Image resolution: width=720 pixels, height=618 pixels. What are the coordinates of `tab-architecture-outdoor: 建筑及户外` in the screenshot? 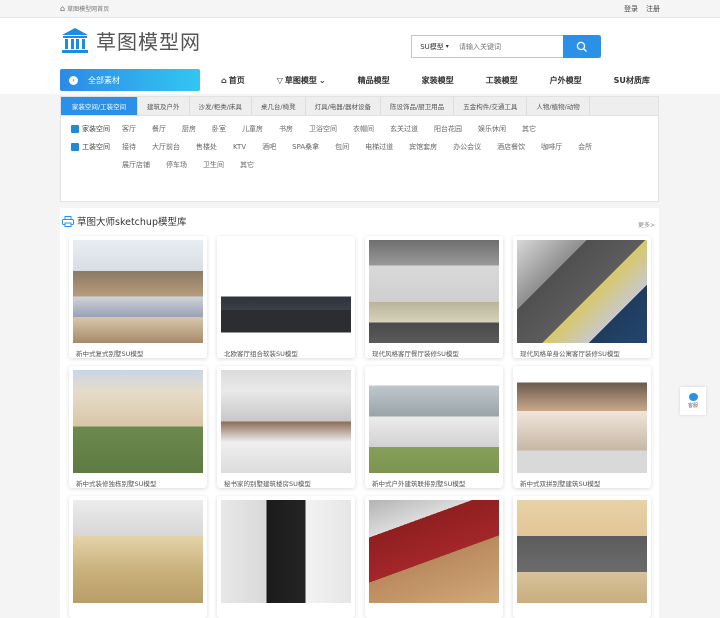 It's located at (164, 106).